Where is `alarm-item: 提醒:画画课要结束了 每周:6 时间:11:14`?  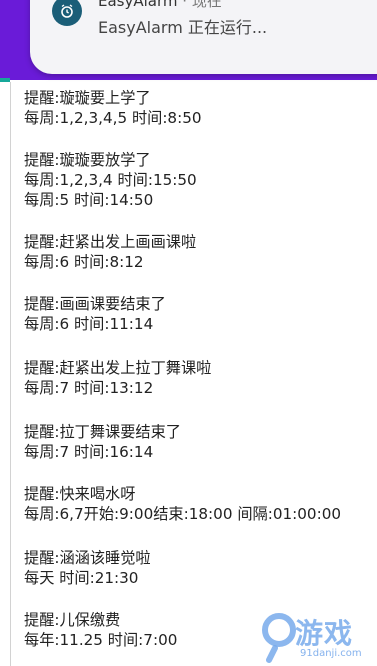
alarm-item: 提醒:画画课要结束了 每周:6 时间:11:14 is located at coordinates (95, 314).